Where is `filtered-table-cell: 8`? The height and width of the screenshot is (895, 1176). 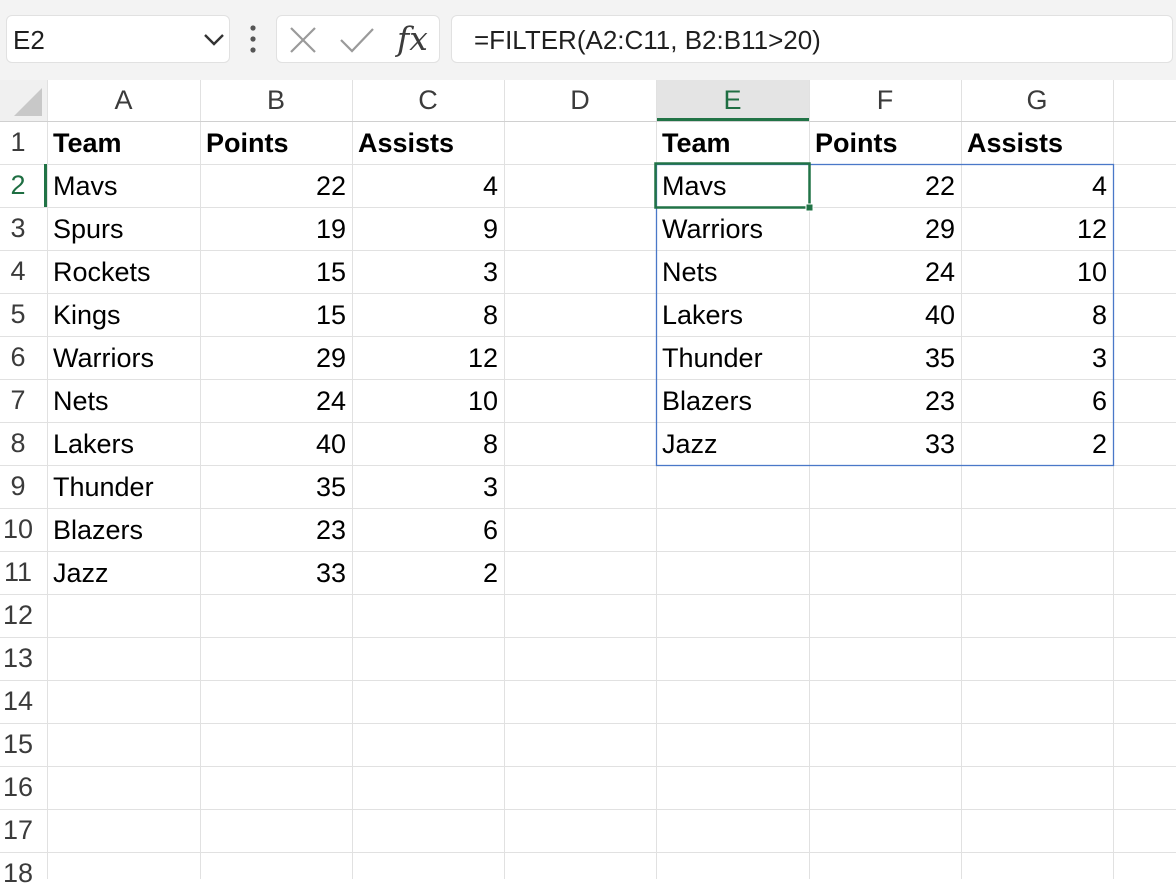 filtered-table-cell: 8 is located at coordinates (1037, 314).